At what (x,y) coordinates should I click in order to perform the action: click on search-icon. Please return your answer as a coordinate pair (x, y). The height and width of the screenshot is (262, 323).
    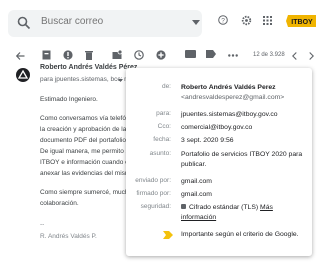
    Looking at the image, I should click on (24, 23).